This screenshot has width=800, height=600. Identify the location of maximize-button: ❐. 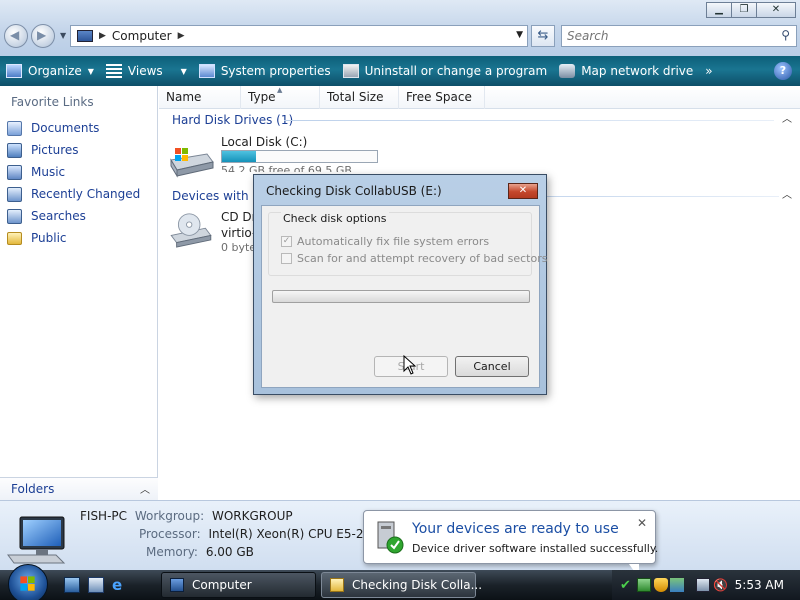
(744, 10).